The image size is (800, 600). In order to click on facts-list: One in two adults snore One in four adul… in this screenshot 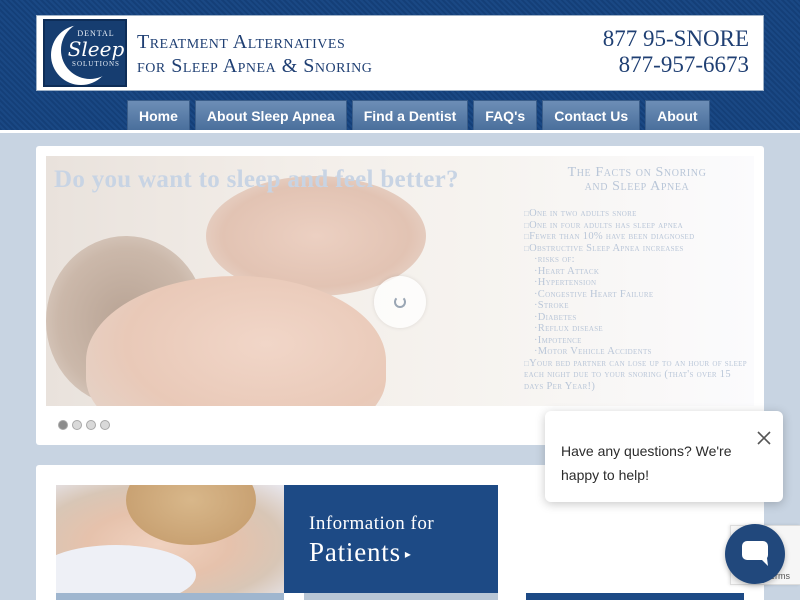, I will do `click(637, 300)`.